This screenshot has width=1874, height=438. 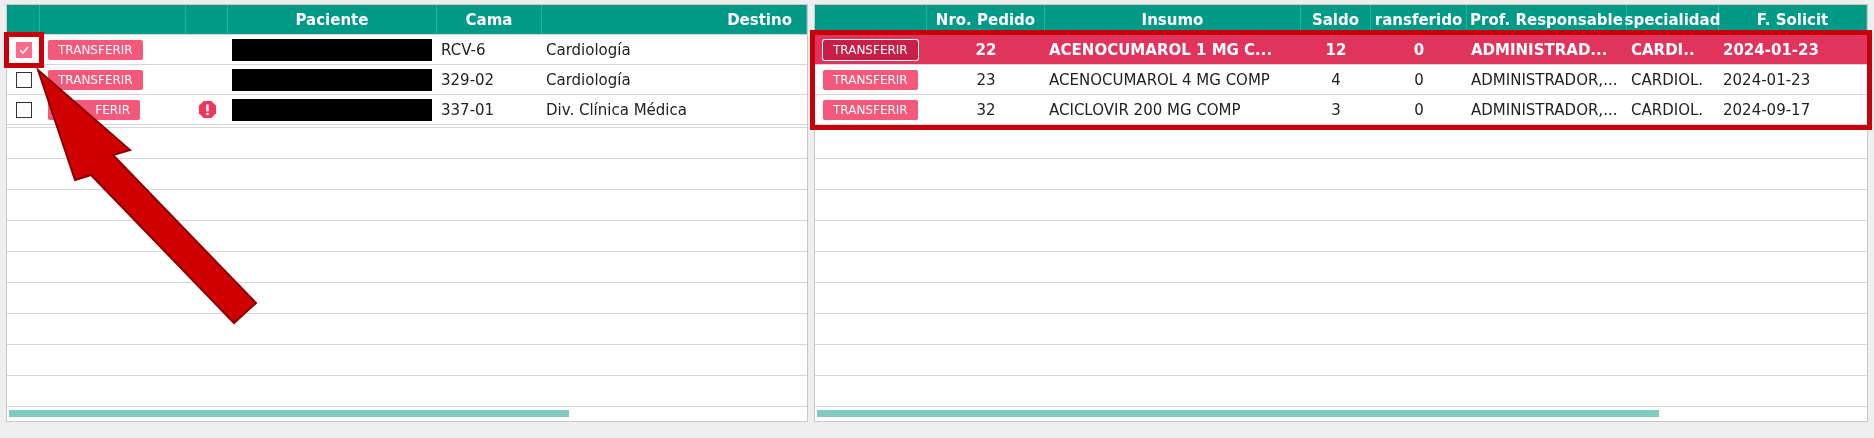 I want to click on highlight-frame, so click(x=24, y=50).